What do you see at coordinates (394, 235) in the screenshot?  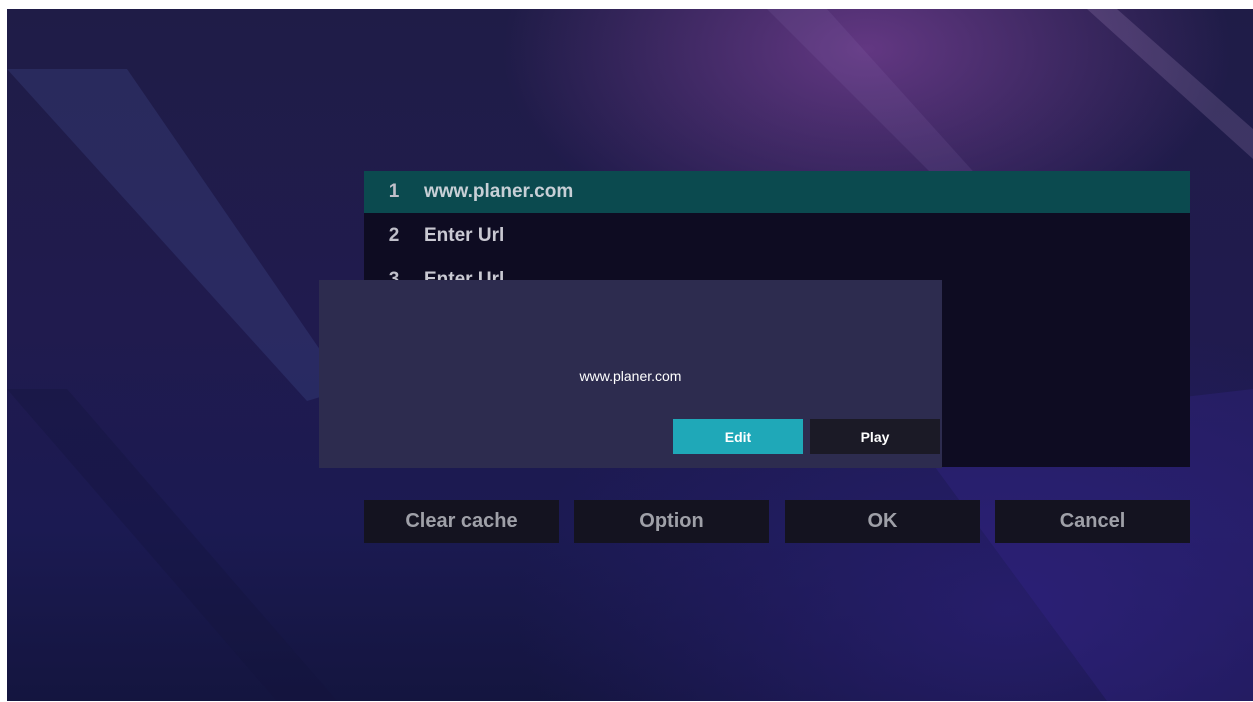 I see `url-list-item-number: 2` at bounding box center [394, 235].